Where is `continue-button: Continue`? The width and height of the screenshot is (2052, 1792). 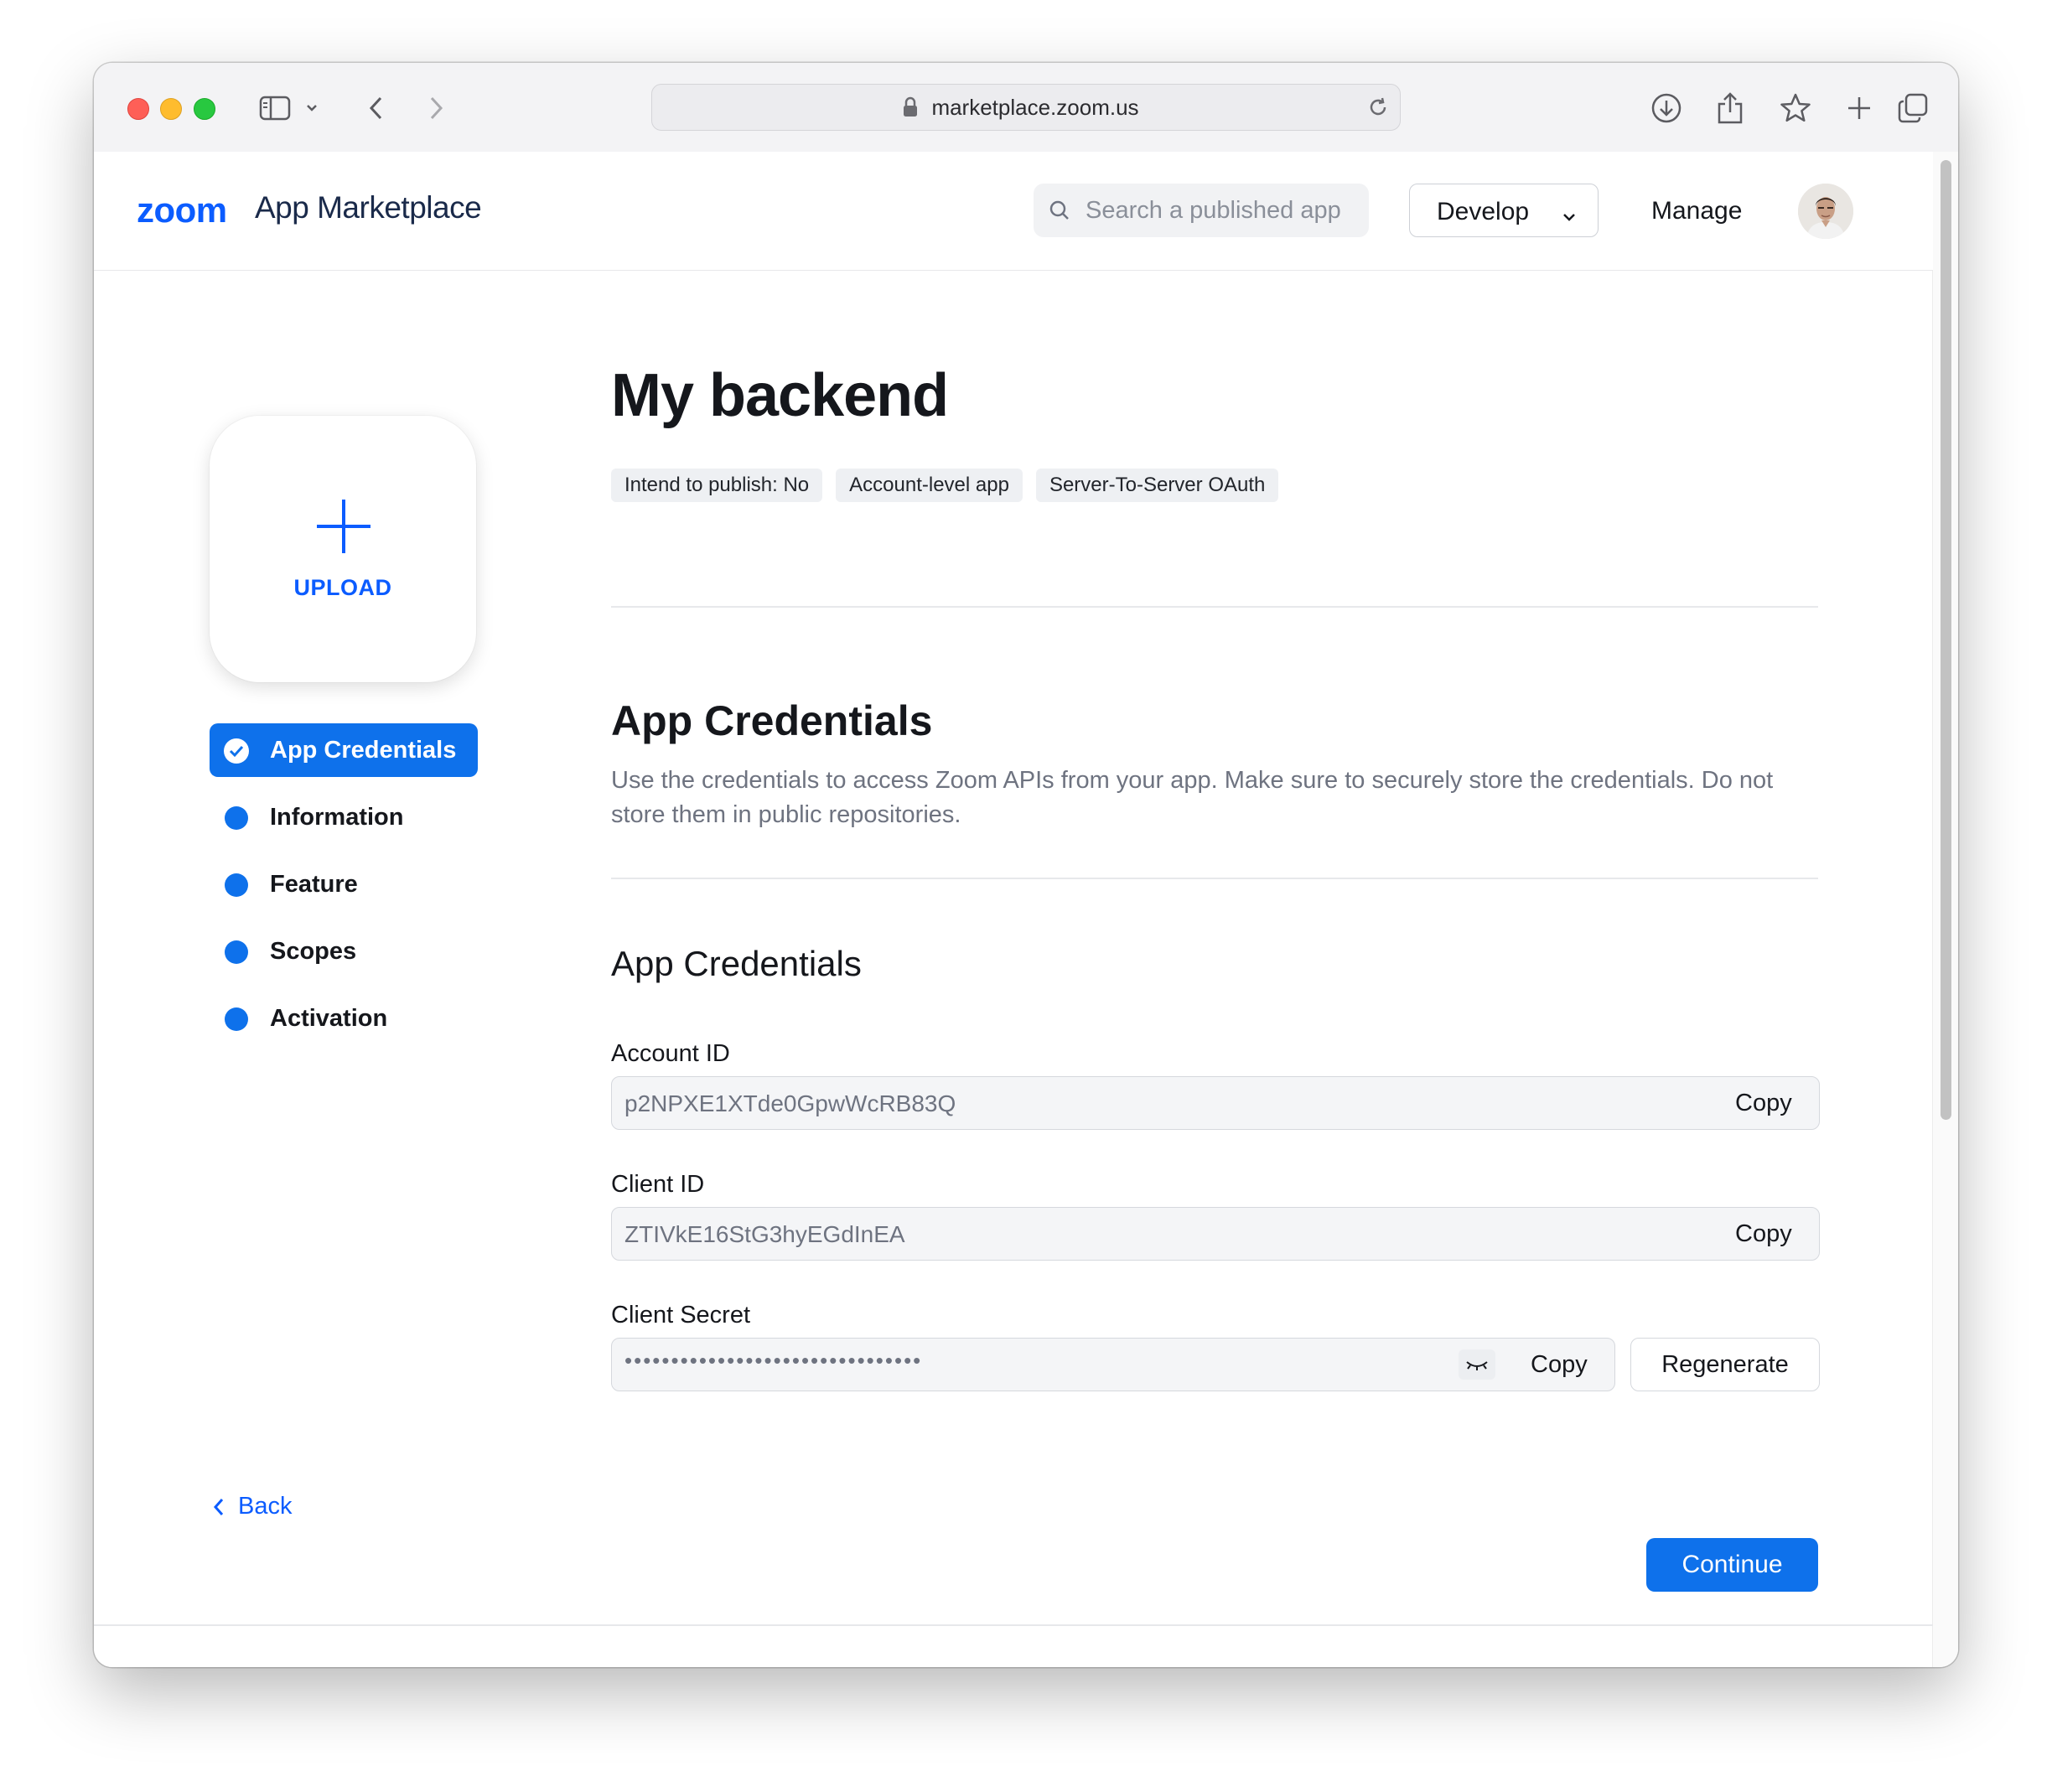 continue-button: Continue is located at coordinates (1732, 1565).